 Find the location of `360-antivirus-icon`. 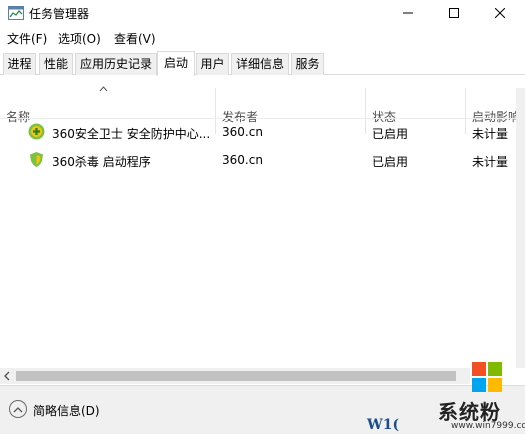

360-antivirus-icon is located at coordinates (36, 159).